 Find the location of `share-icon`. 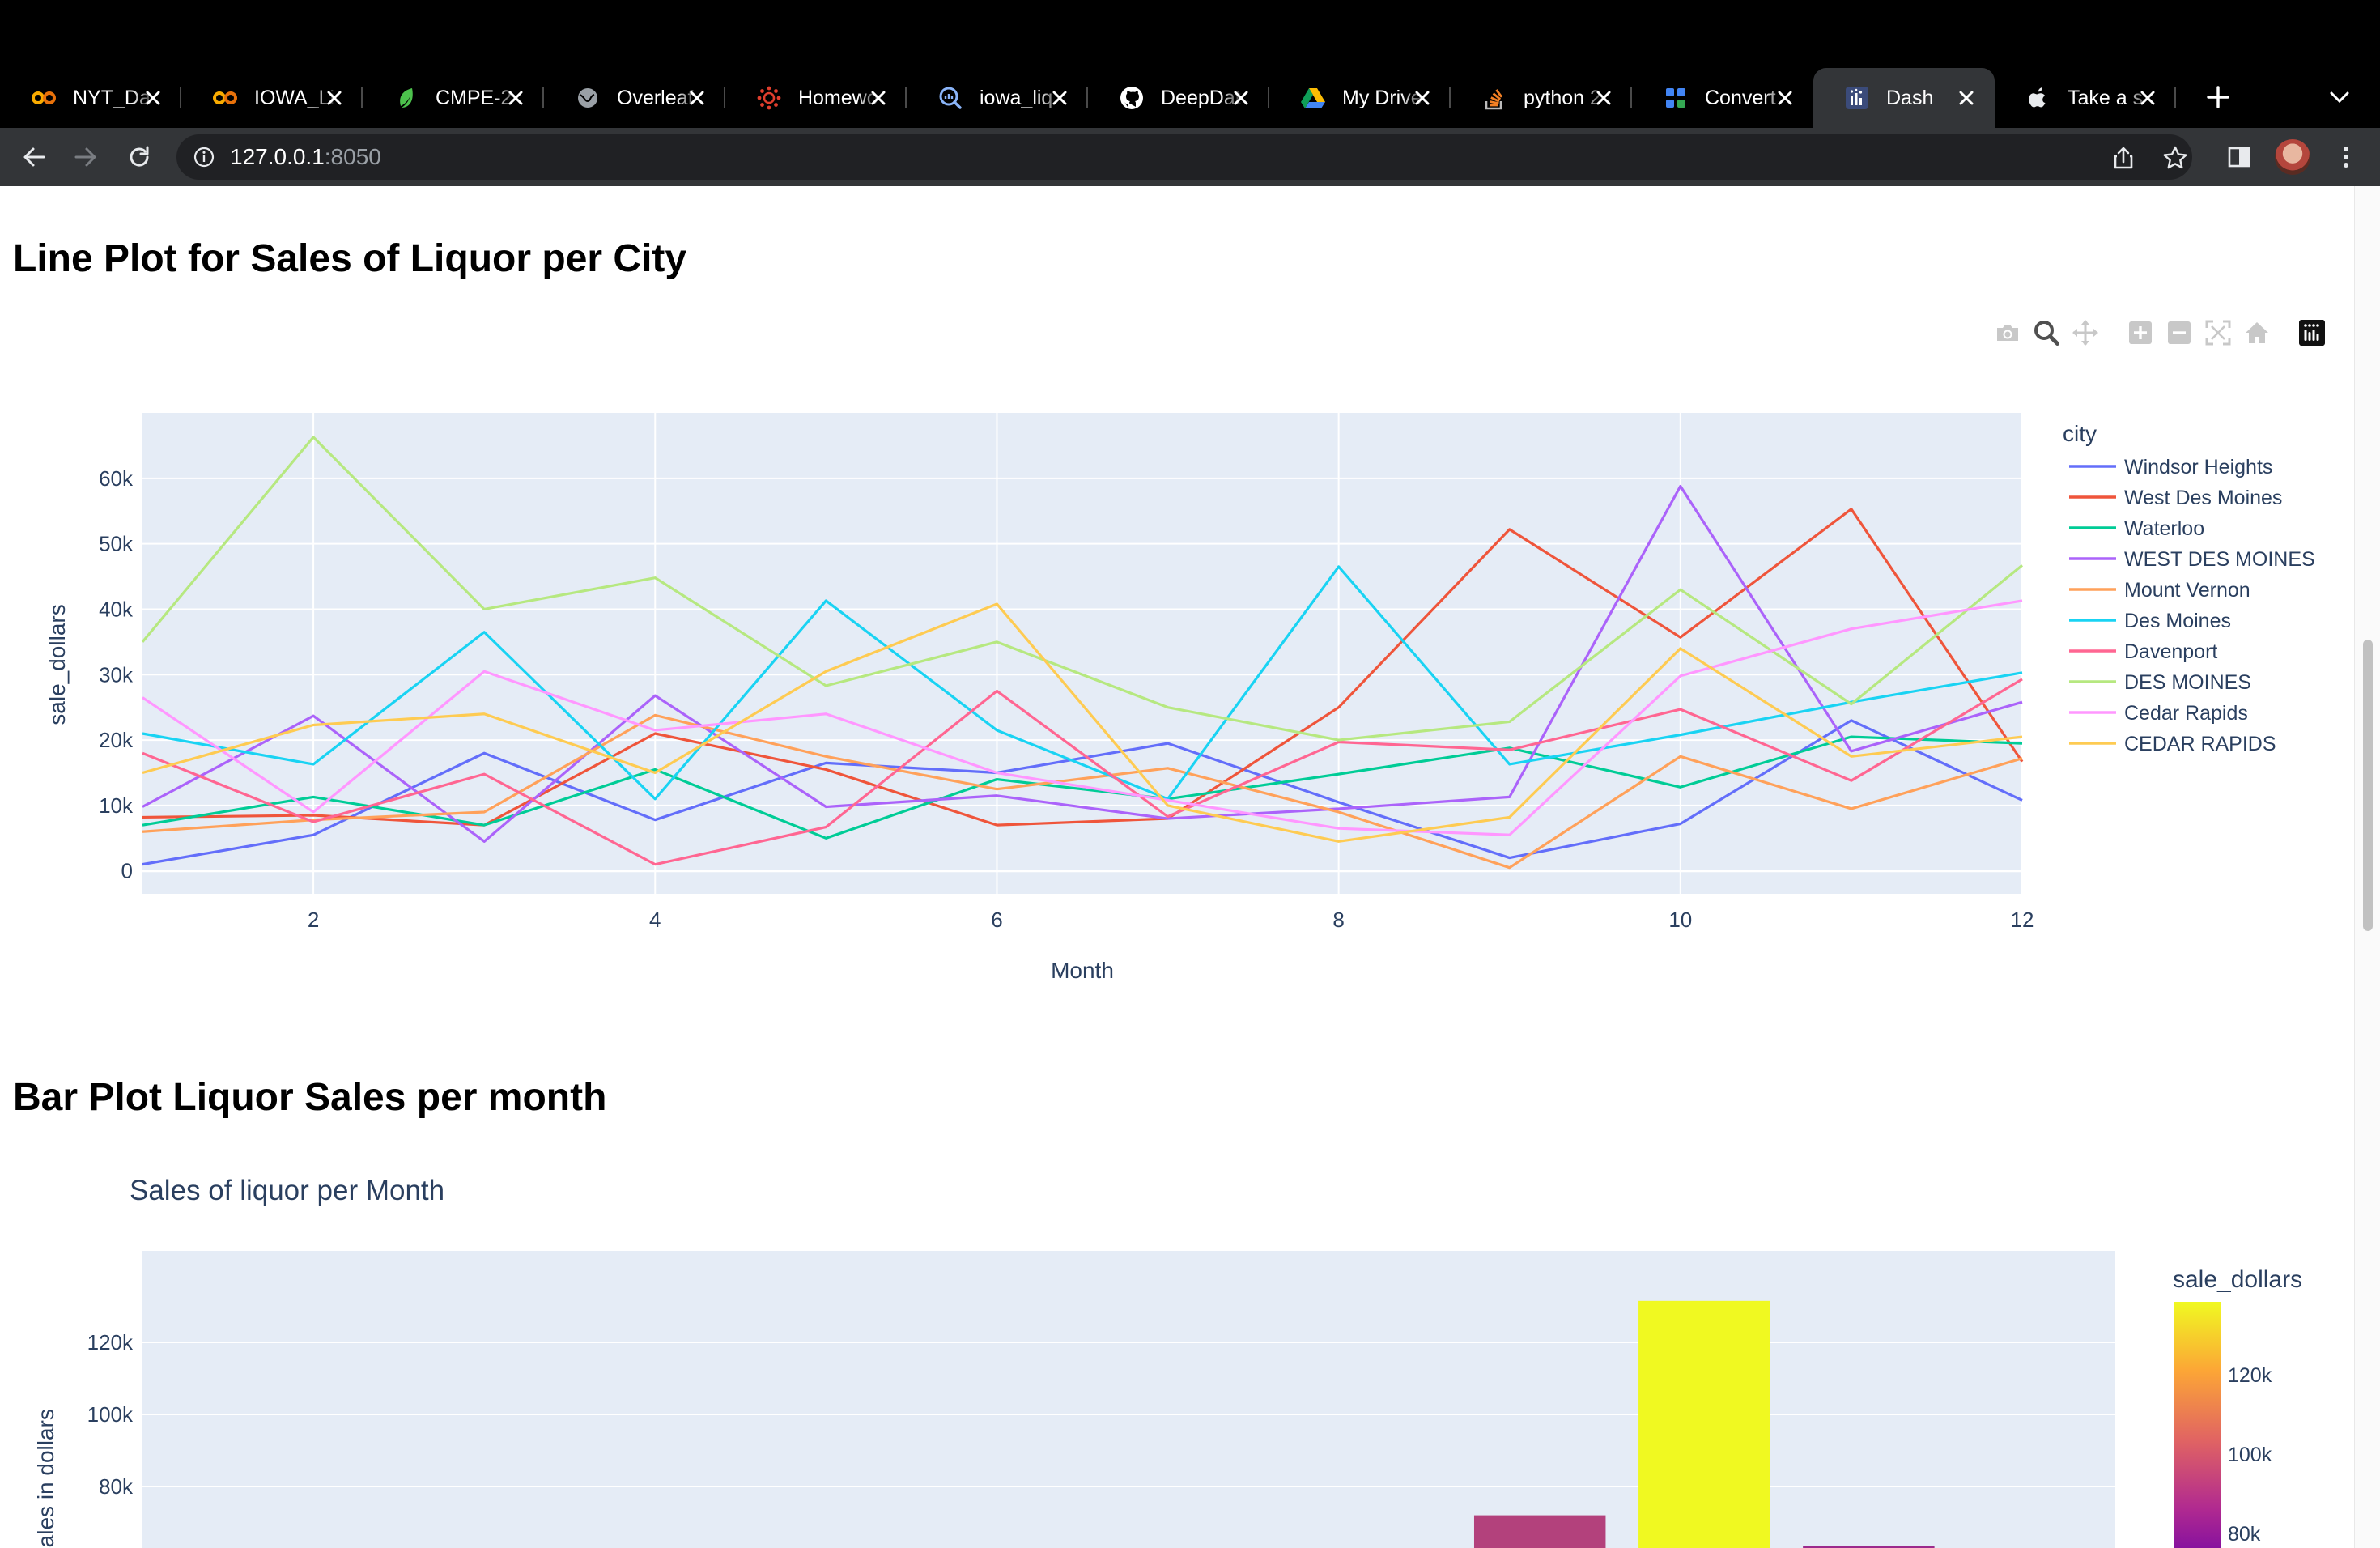

share-icon is located at coordinates (2124, 158).